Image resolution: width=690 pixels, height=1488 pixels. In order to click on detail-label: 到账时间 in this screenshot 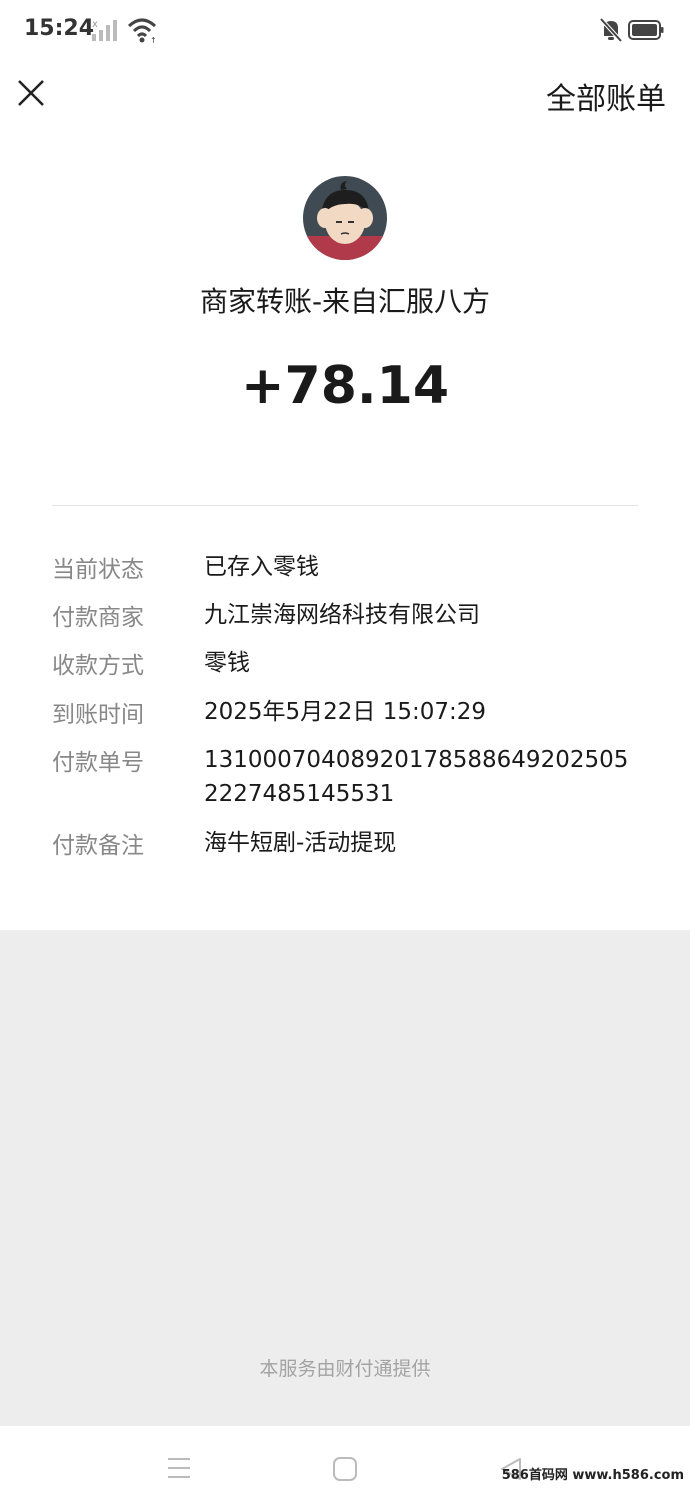, I will do `click(98, 715)`.